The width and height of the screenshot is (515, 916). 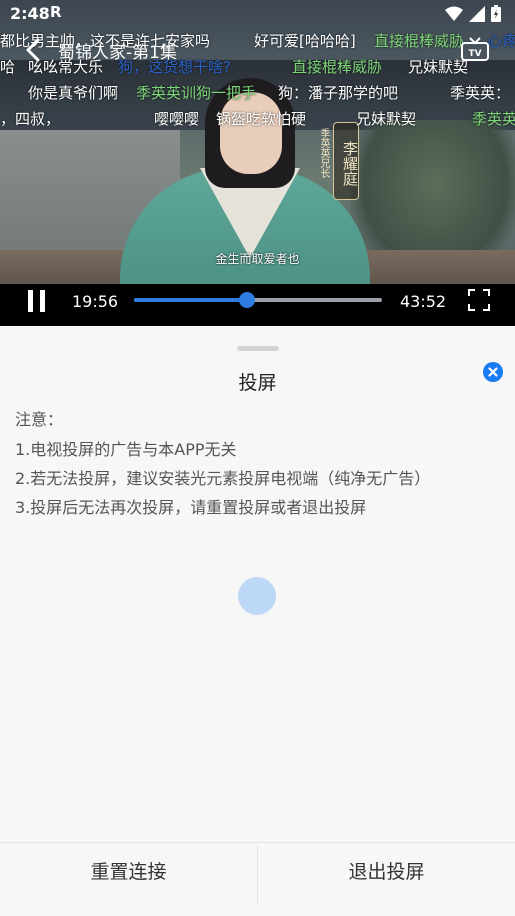 What do you see at coordinates (257, 259) in the screenshot?
I see `video-subtitle: 金生而取爱者也` at bounding box center [257, 259].